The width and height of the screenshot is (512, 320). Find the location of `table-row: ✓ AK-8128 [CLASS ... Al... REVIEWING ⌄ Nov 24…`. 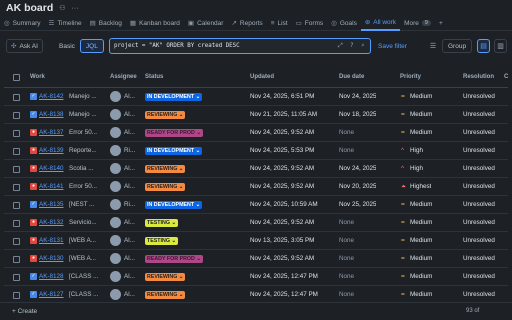

table-row: ✓ AK-8128 [CLASS ... Al... REVIEWING ⌄ Nov 24… is located at coordinates (256, 277).